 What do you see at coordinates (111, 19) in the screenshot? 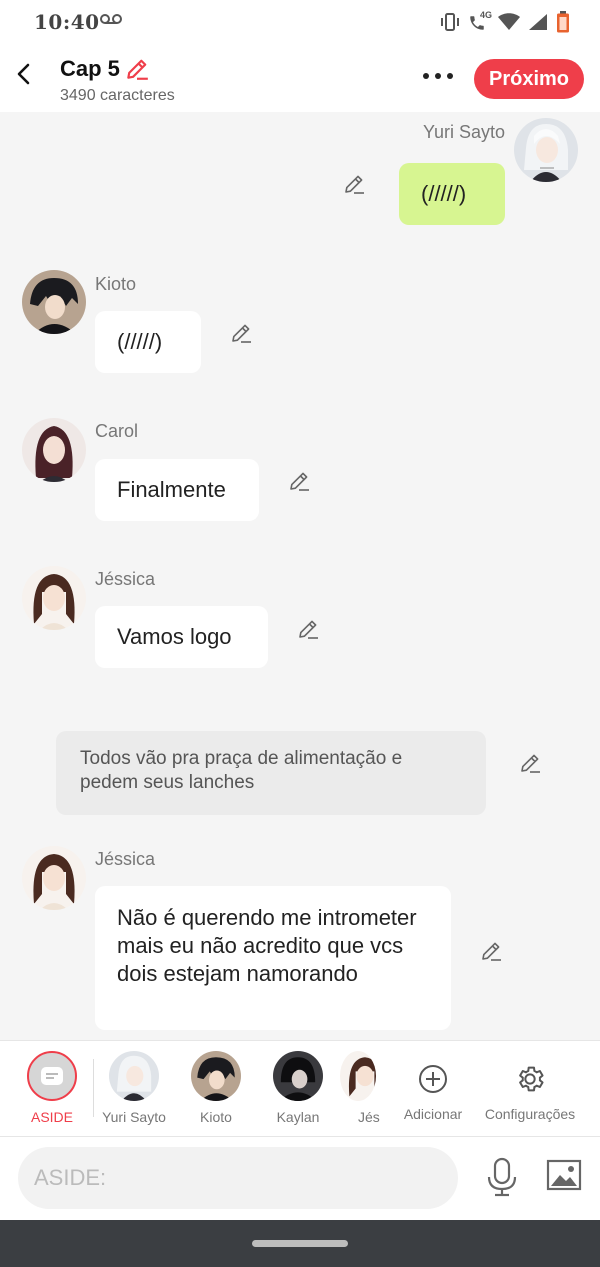
I see `voicemail-icon` at bounding box center [111, 19].